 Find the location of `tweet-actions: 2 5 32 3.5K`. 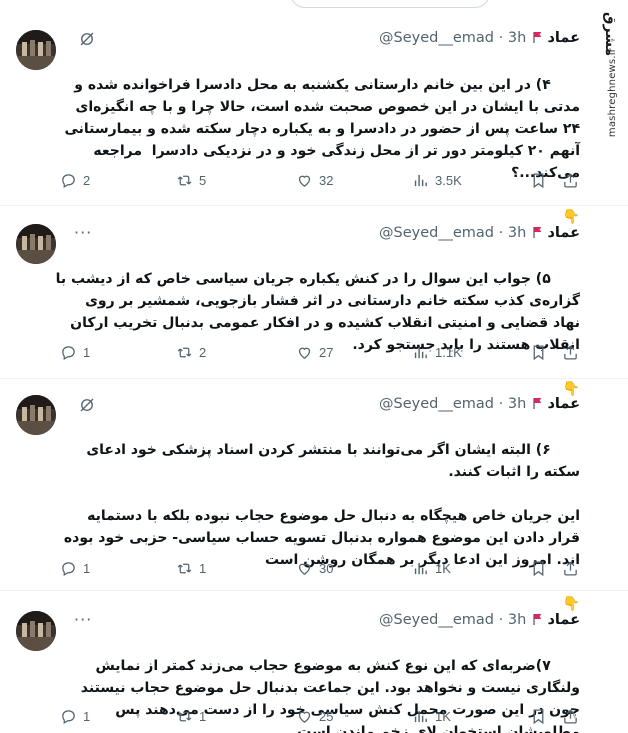

tweet-actions: 2 5 32 3.5K is located at coordinates (320, 180).